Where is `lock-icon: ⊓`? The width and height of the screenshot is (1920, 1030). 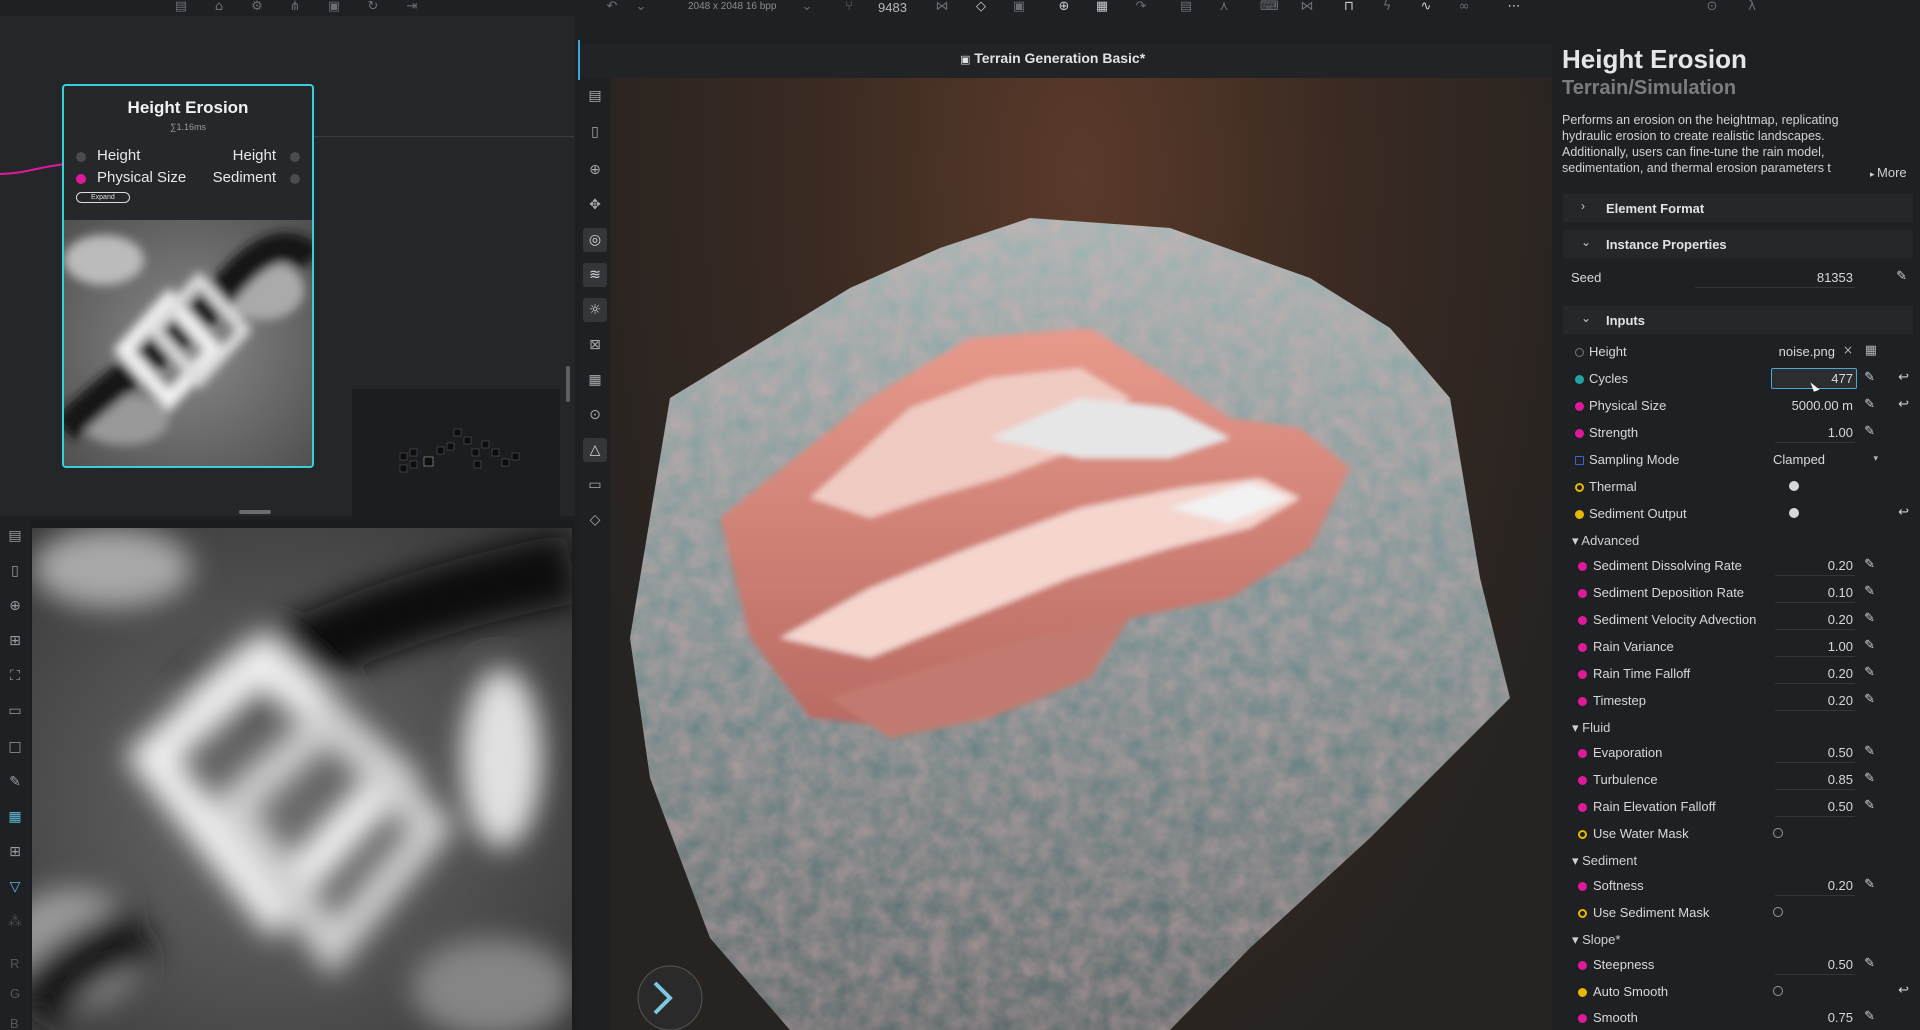
lock-icon: ⊓ is located at coordinates (1349, 7).